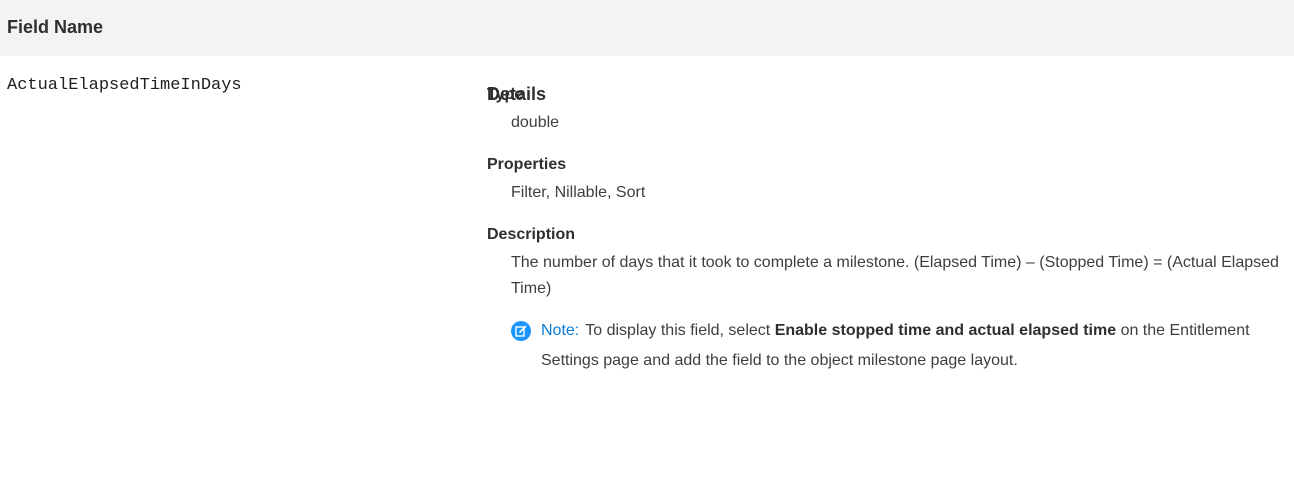  I want to click on properties-value: Filter, Nillable, Sort, so click(578, 192).